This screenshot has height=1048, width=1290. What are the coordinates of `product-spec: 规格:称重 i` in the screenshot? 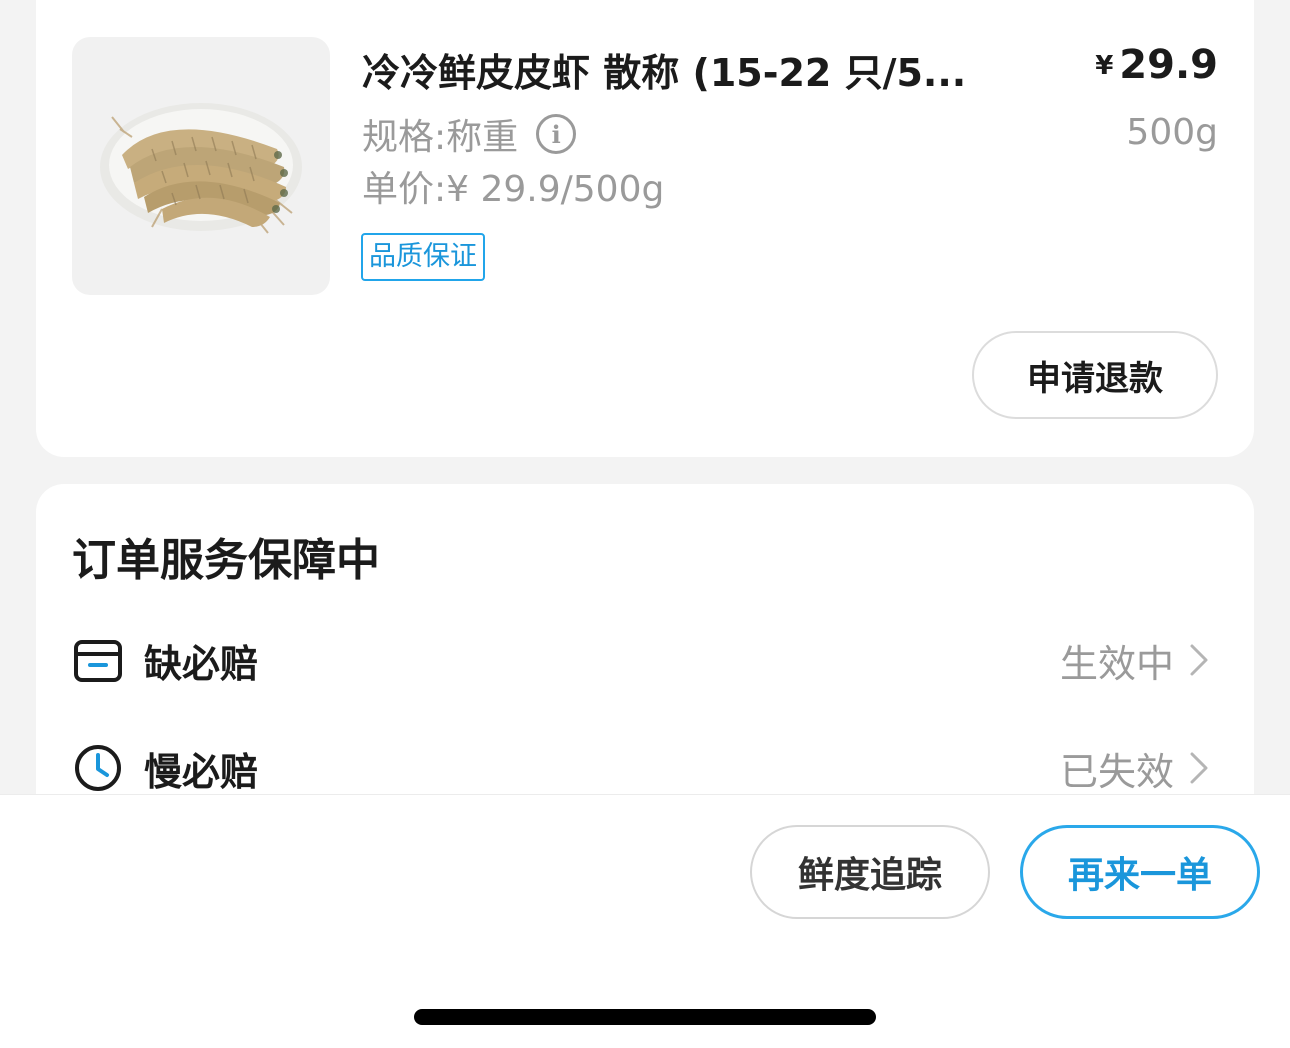 It's located at (469, 134).